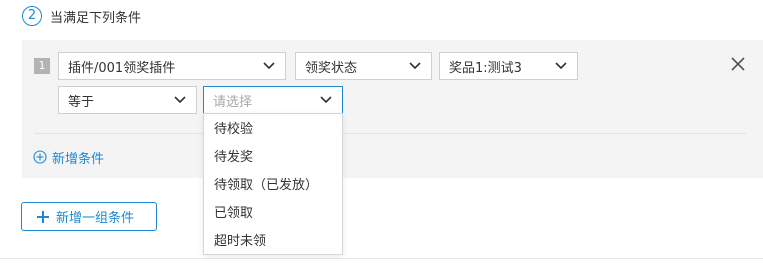 Image resolution: width=763 pixels, height=263 pixels. Describe the element at coordinates (122, 68) in the screenshot. I see `plugin-select-value: 插件/001领奖插件` at that location.